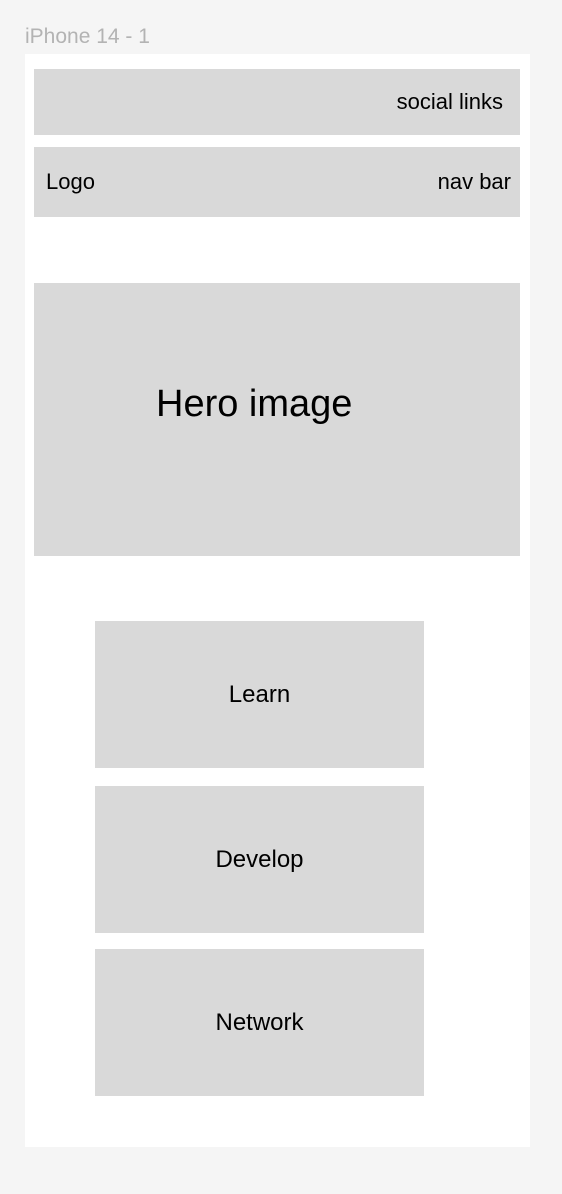  I want to click on card-network: Network, so click(259, 1022).